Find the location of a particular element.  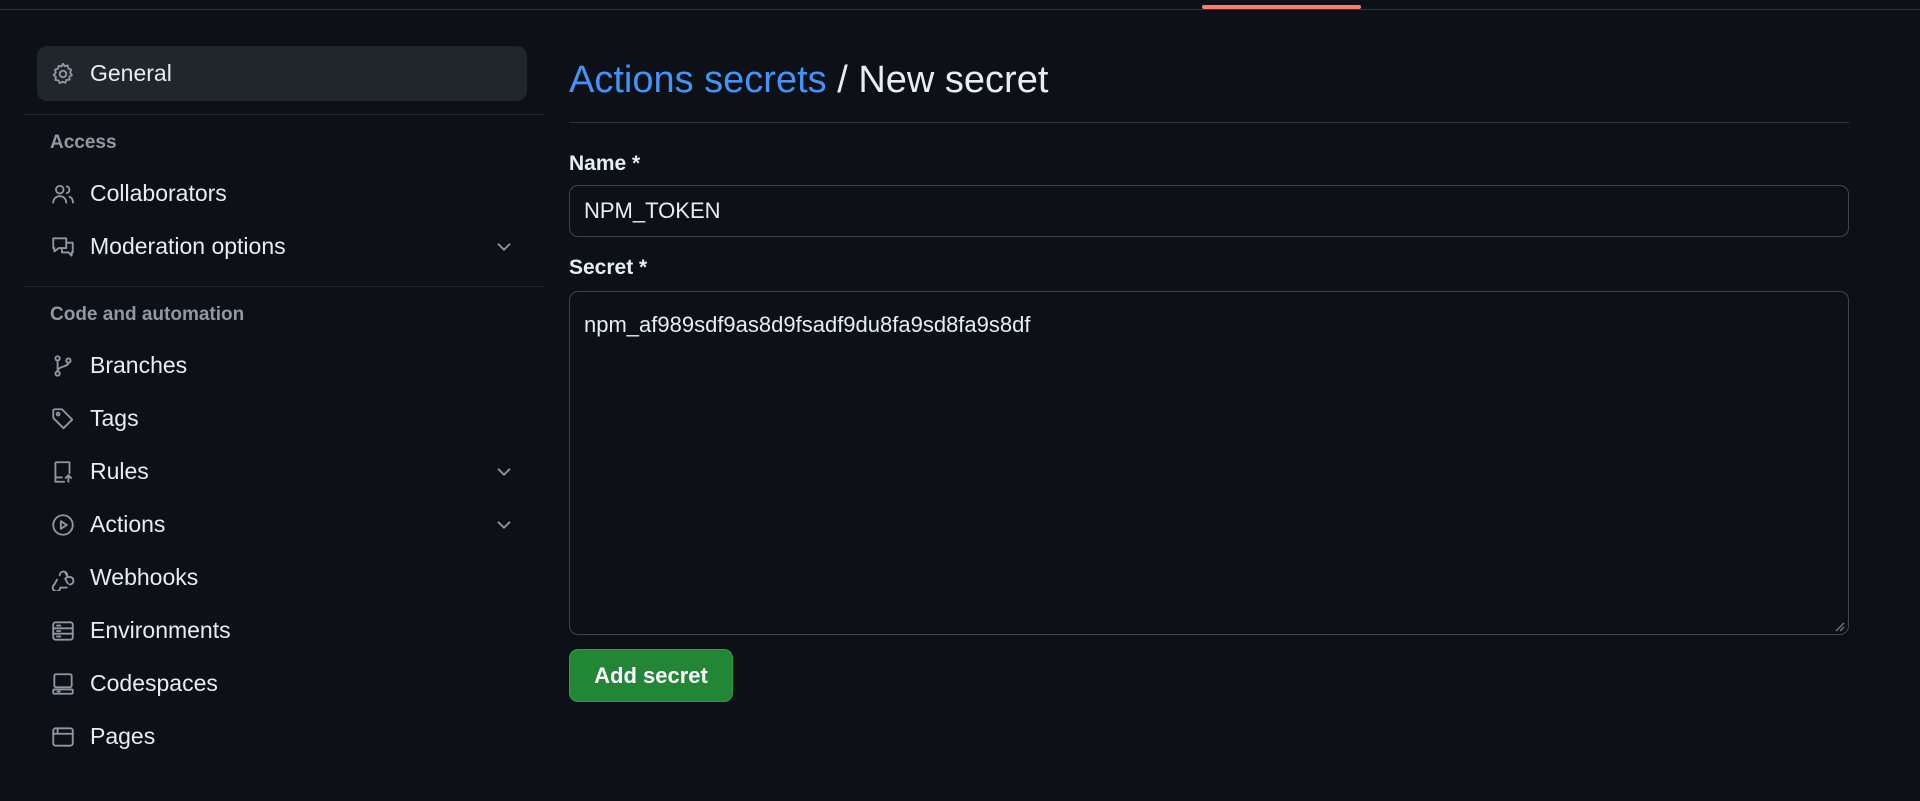

secret-field-label: Secret * is located at coordinates (608, 267).